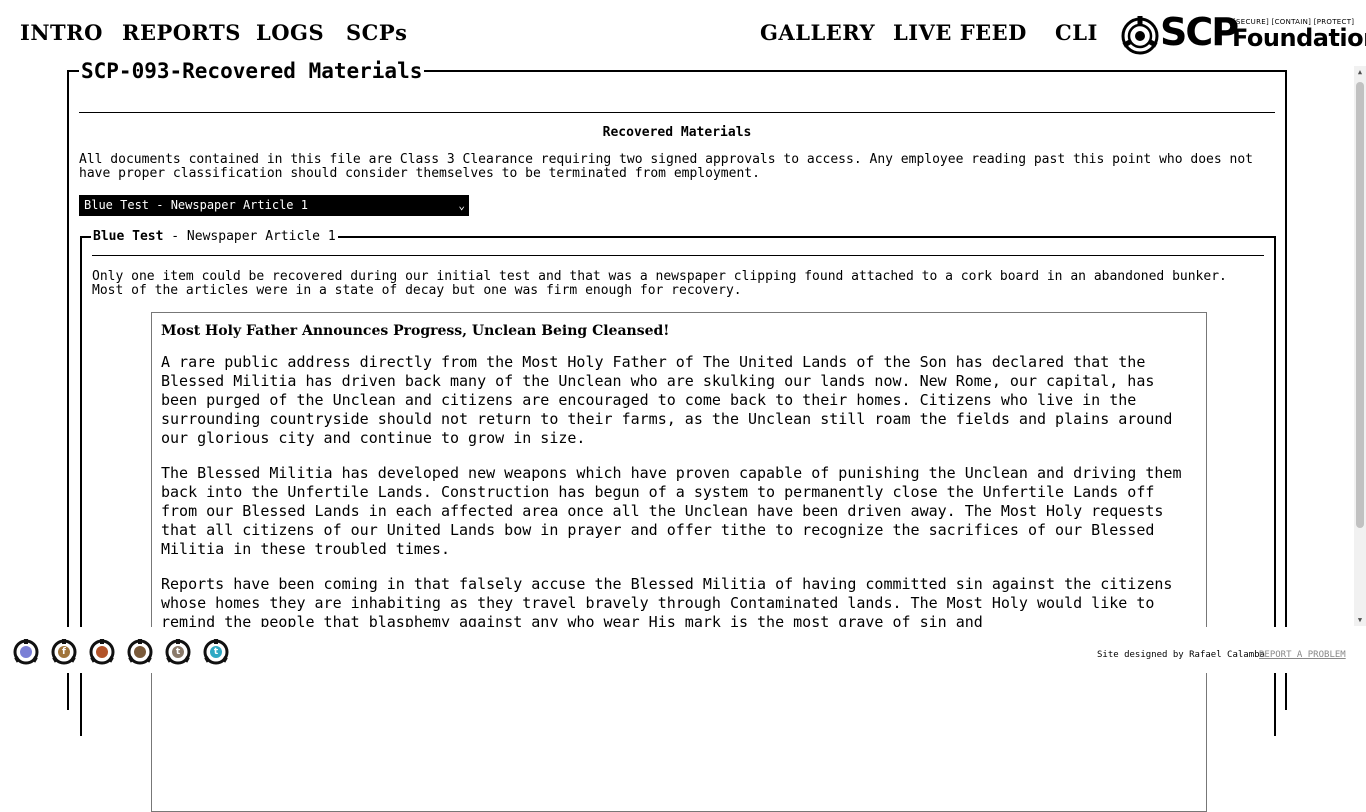 The height and width of the screenshot is (812, 1366). I want to click on nav-scps: SCPs, so click(377, 32).